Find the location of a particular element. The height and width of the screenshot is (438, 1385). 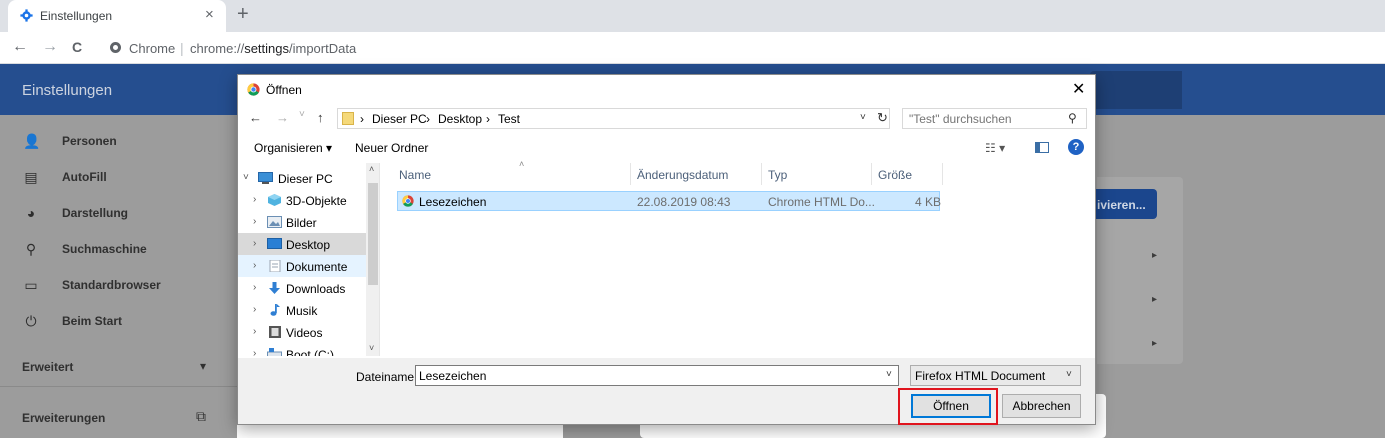

address-bar: Chrome | chrome://settings/importData is located at coordinates (740, 48).